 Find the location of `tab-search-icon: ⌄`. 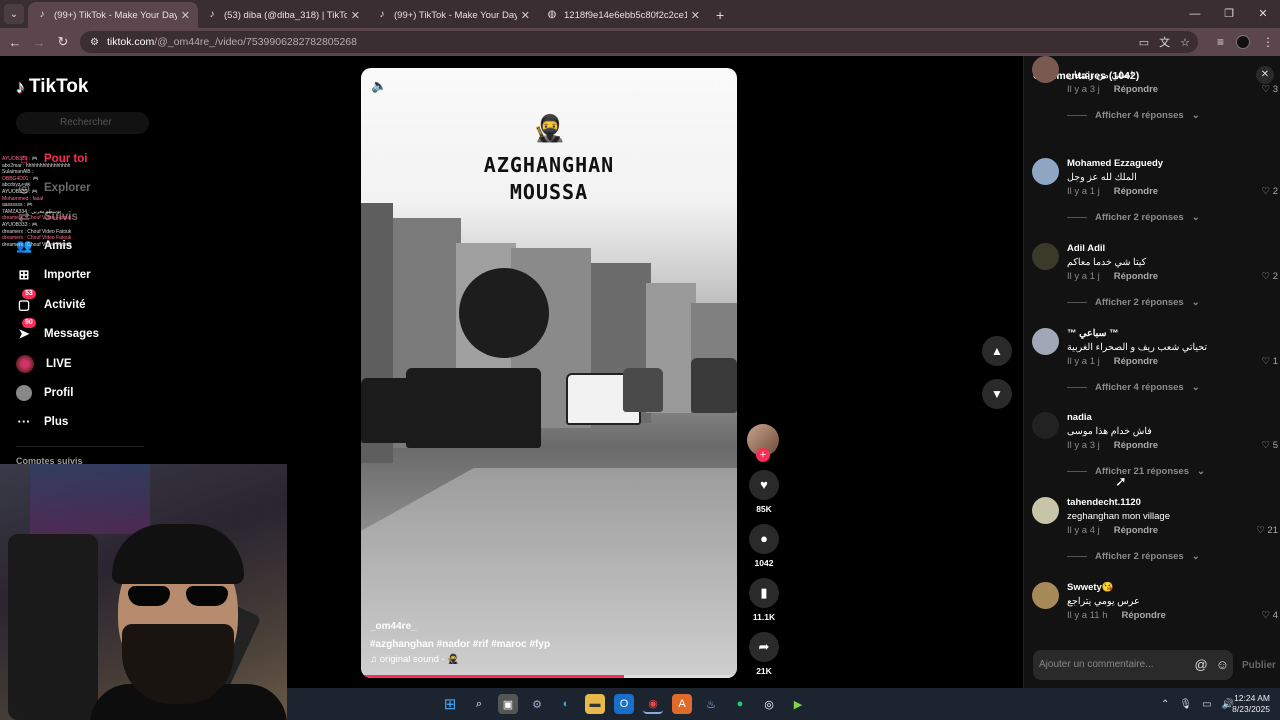

tab-search-icon: ⌄ is located at coordinates (14, 14).